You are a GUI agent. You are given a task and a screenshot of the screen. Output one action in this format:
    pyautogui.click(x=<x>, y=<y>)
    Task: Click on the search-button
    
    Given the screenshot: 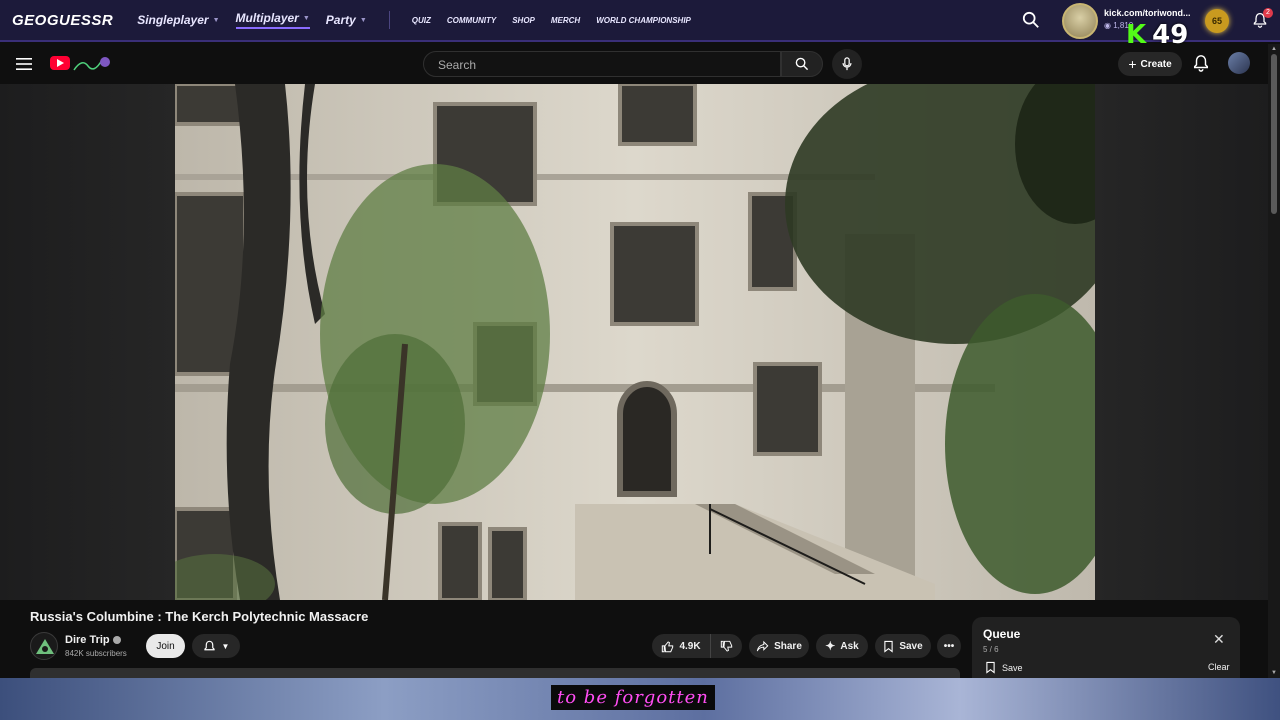 What is the action you would take?
    pyautogui.click(x=802, y=64)
    